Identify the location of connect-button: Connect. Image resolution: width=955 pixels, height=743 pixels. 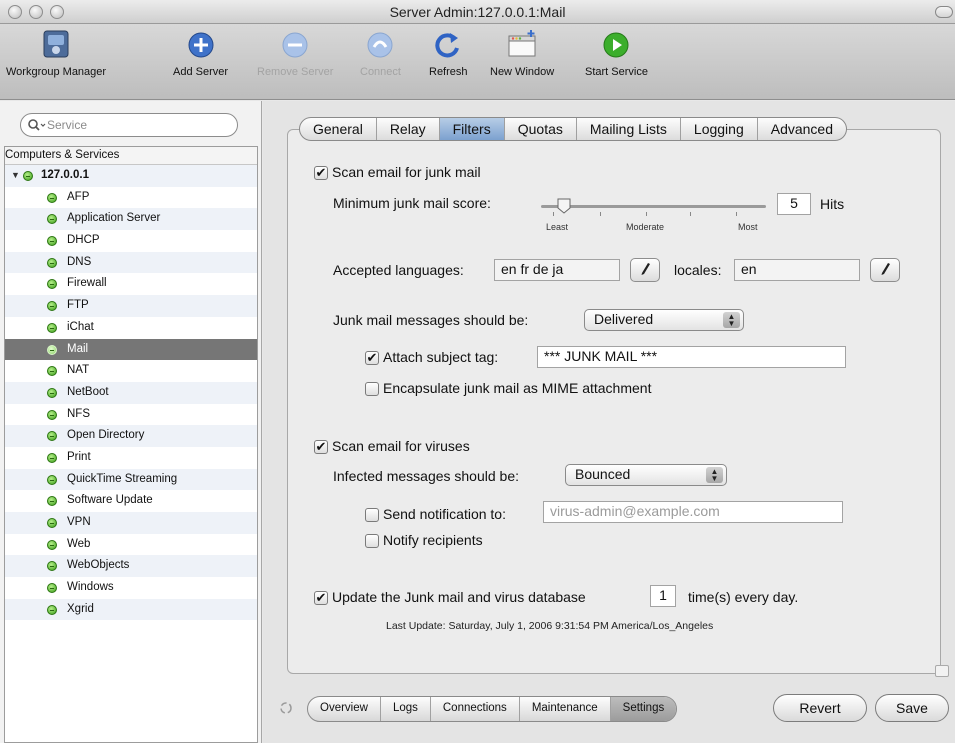
(380, 53).